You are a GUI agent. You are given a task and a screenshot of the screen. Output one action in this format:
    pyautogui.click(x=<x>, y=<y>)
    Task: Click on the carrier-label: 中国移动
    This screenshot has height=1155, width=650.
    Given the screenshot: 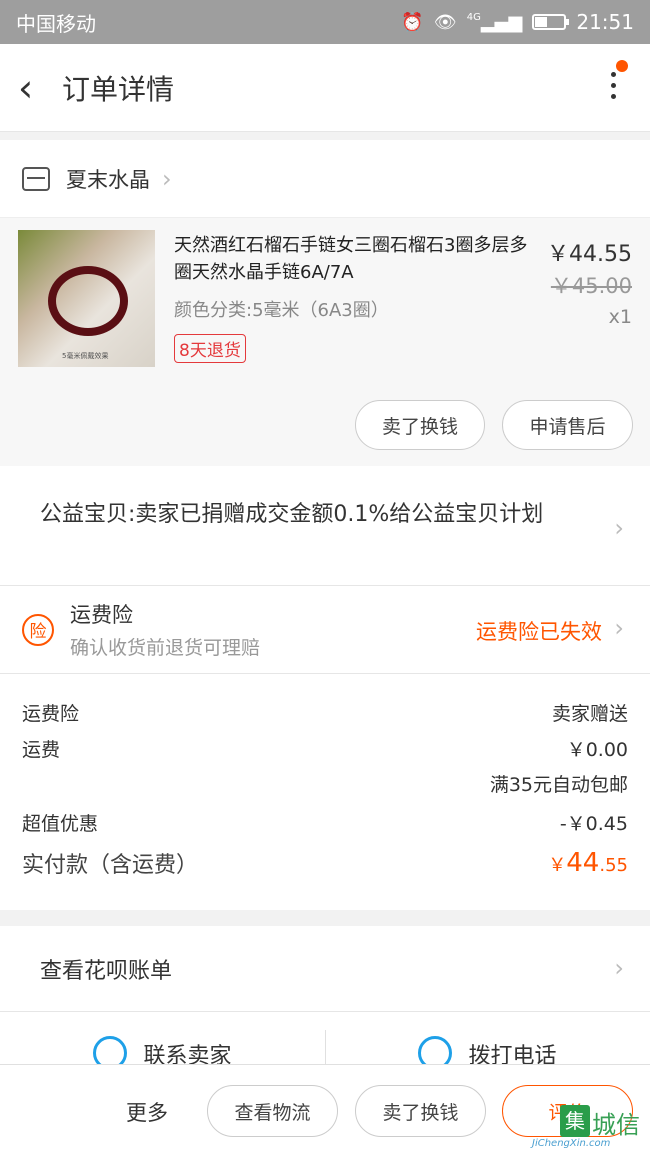 What is the action you would take?
    pyautogui.click(x=56, y=23)
    